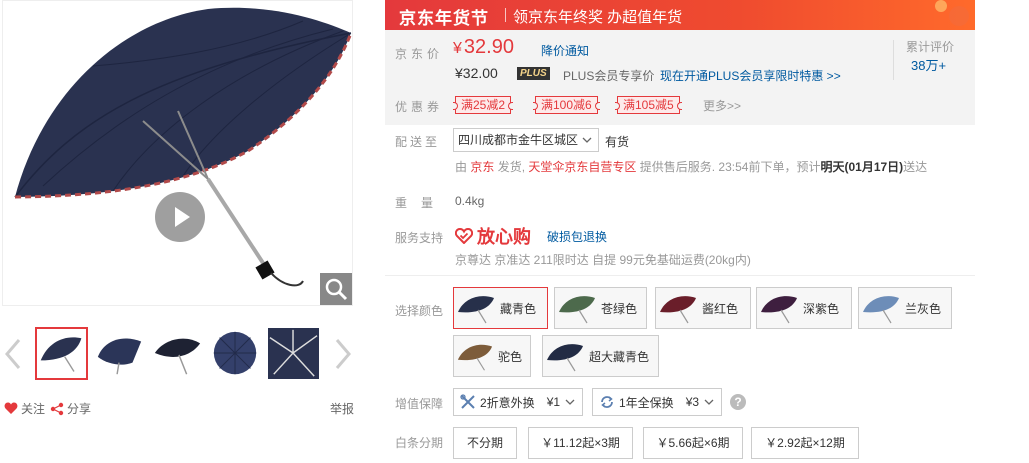 The height and width of the screenshot is (463, 1029). I want to click on color-option: 苍绿色, so click(600, 308).